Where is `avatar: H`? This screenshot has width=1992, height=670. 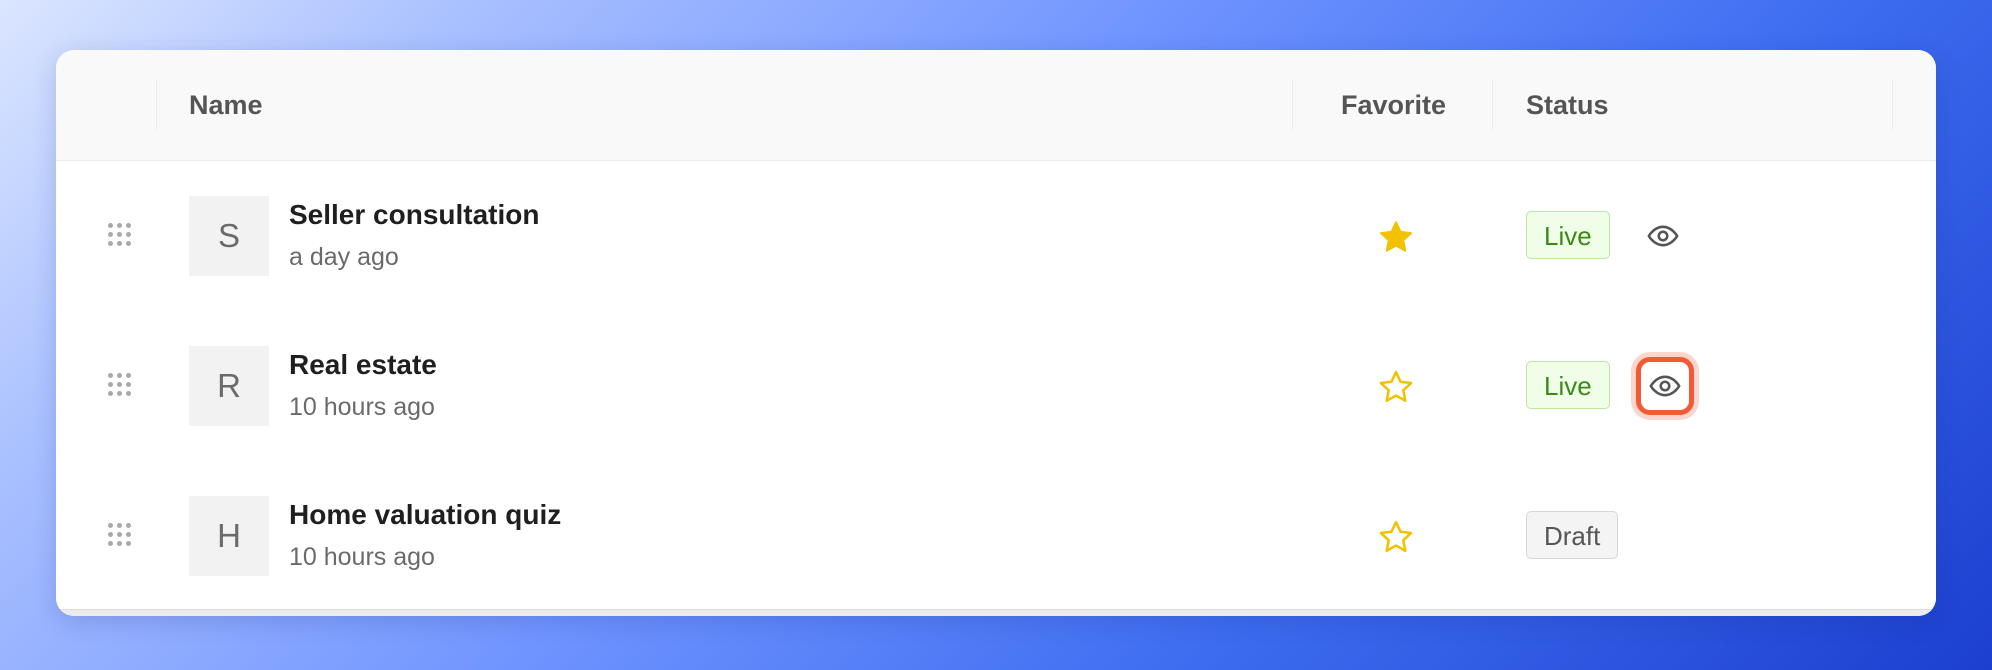 avatar: H is located at coordinates (229, 536).